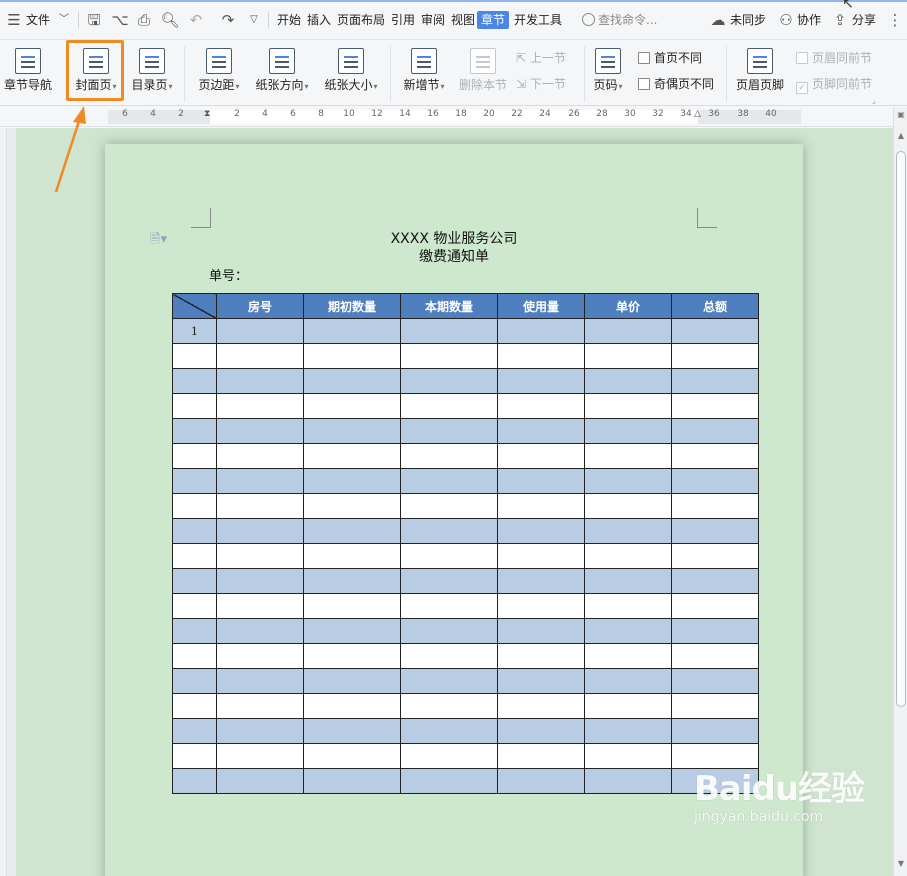 The height and width of the screenshot is (876, 907). What do you see at coordinates (538, 20) in the screenshot?
I see `tab-developer: 开发工具` at bounding box center [538, 20].